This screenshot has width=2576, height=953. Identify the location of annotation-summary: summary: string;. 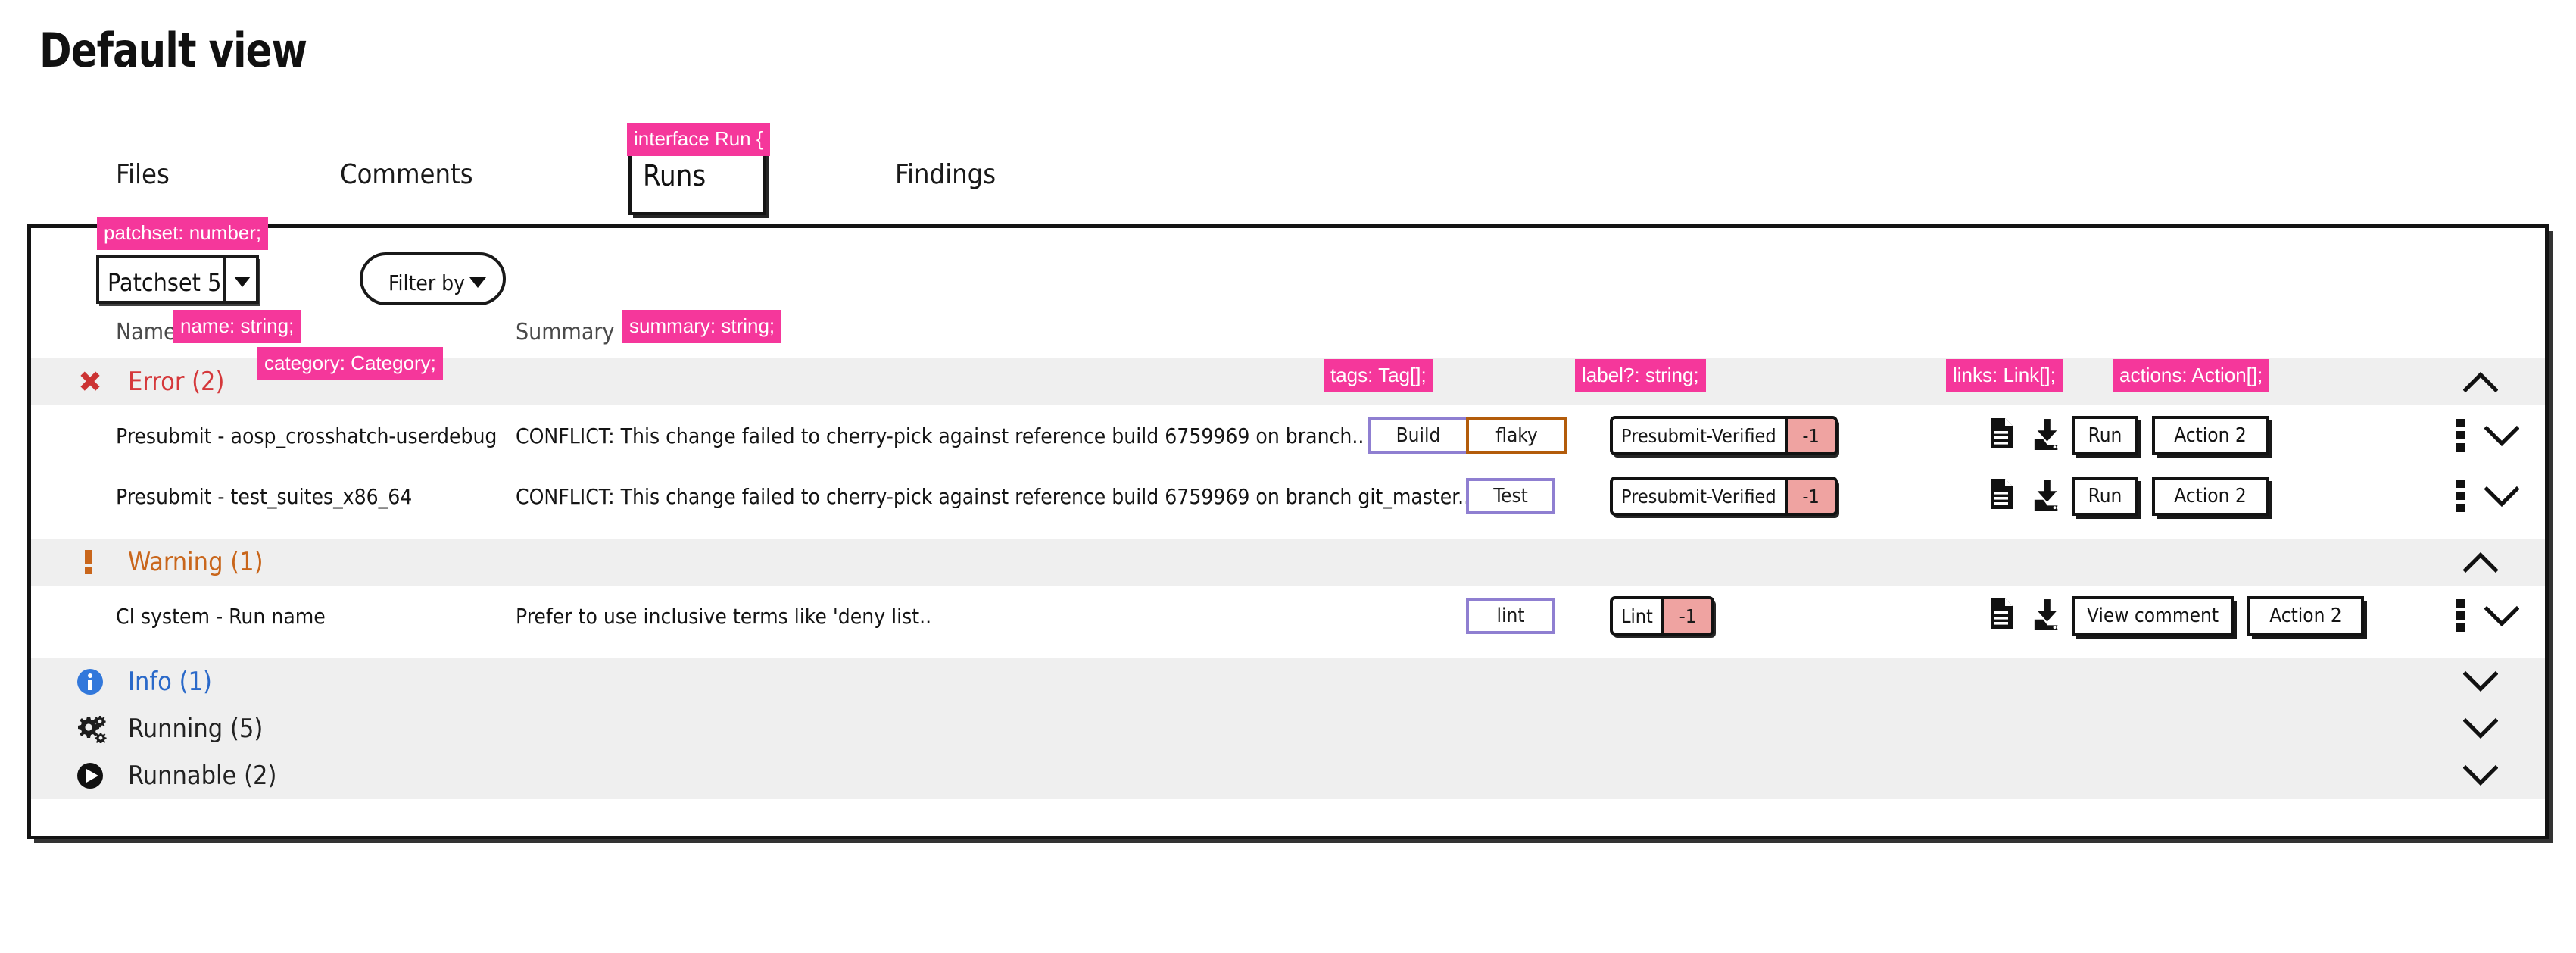
(702, 326).